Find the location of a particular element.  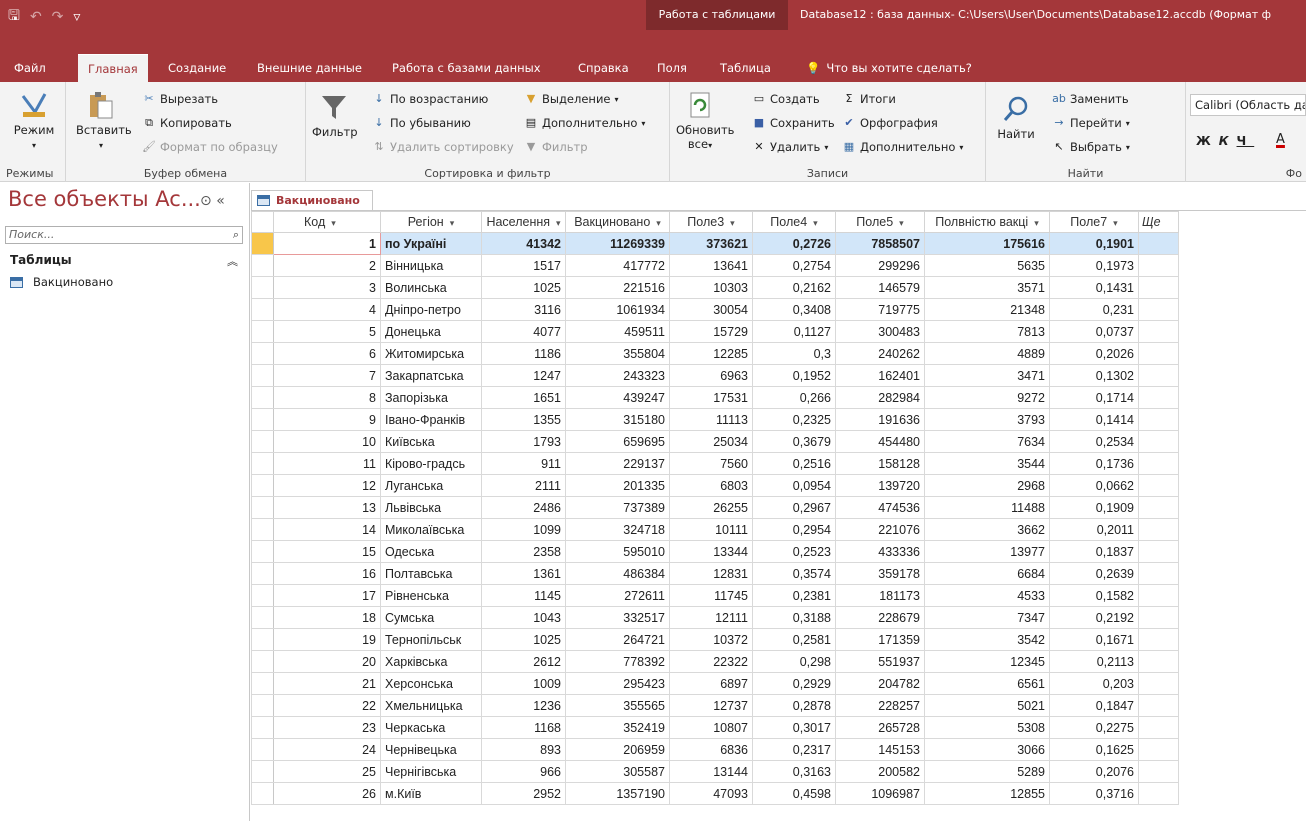

table-cell: Житомирська is located at coordinates (431, 353).